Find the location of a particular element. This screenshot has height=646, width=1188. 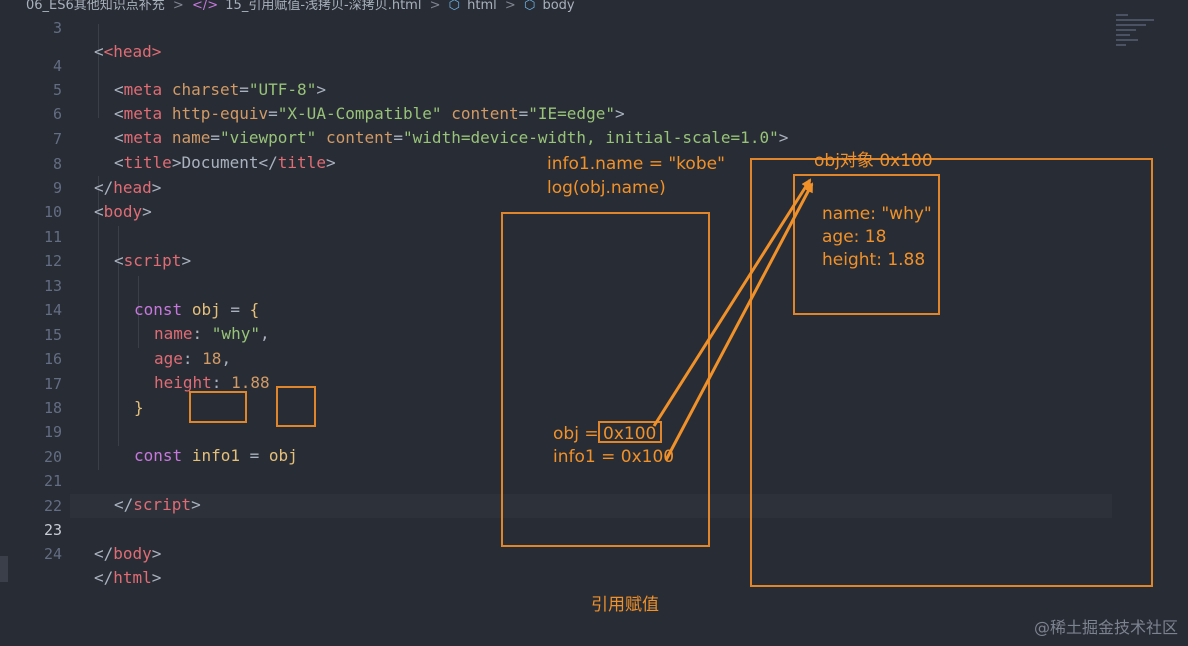

reference-arrows is located at coordinates (733, 319).